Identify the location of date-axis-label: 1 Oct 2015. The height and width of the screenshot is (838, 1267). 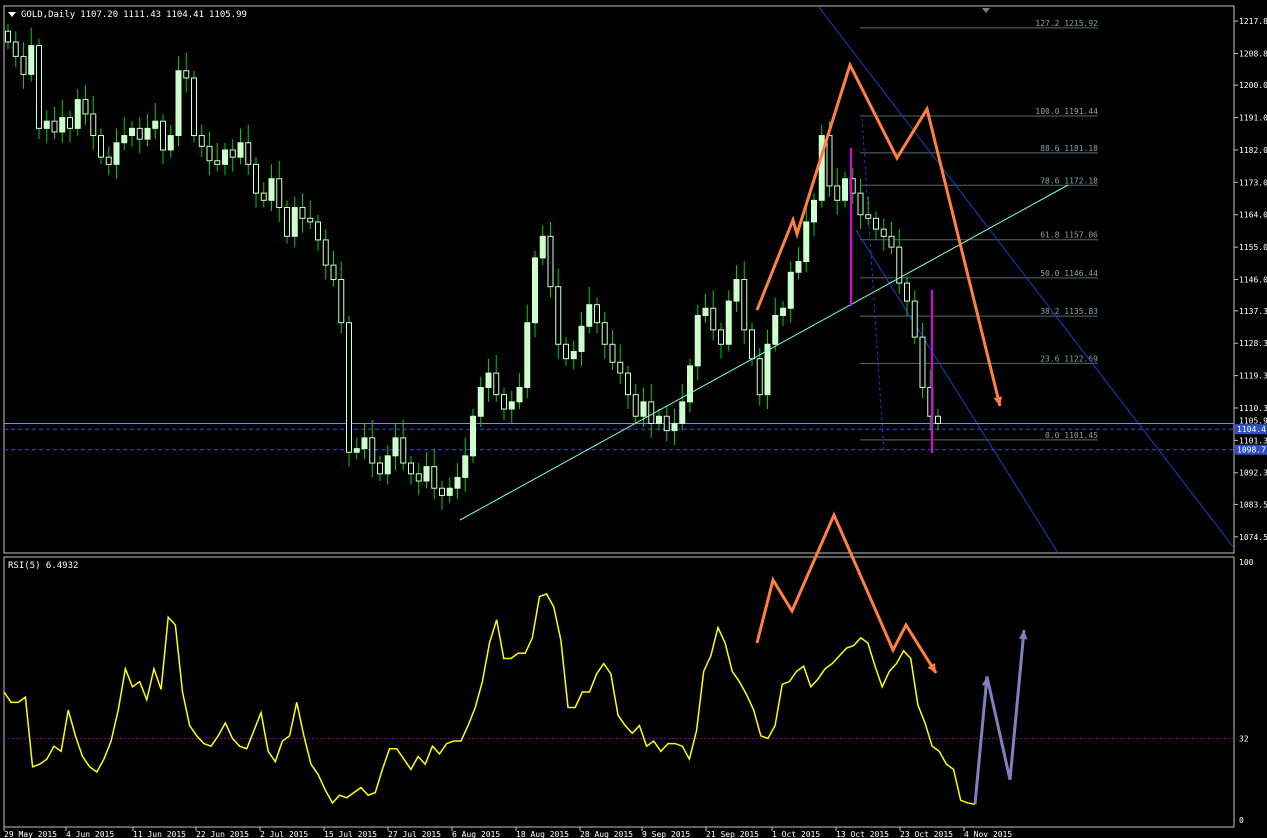
(796, 834).